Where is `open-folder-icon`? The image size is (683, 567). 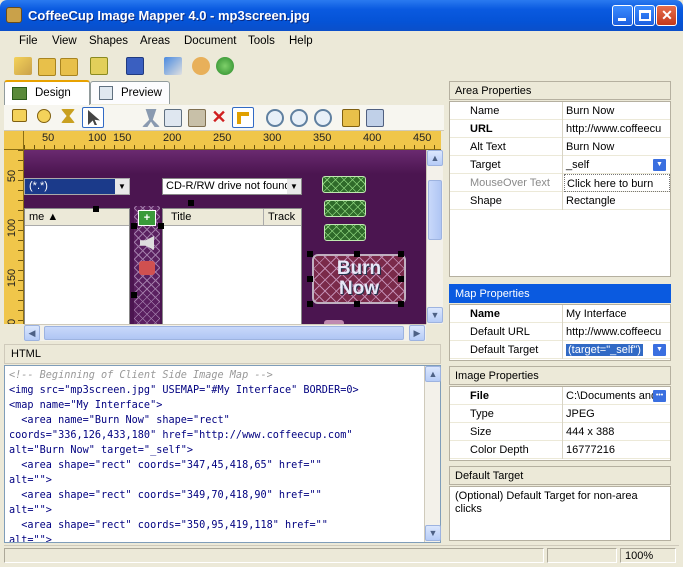
open-folder-icon is located at coordinates (47, 67).